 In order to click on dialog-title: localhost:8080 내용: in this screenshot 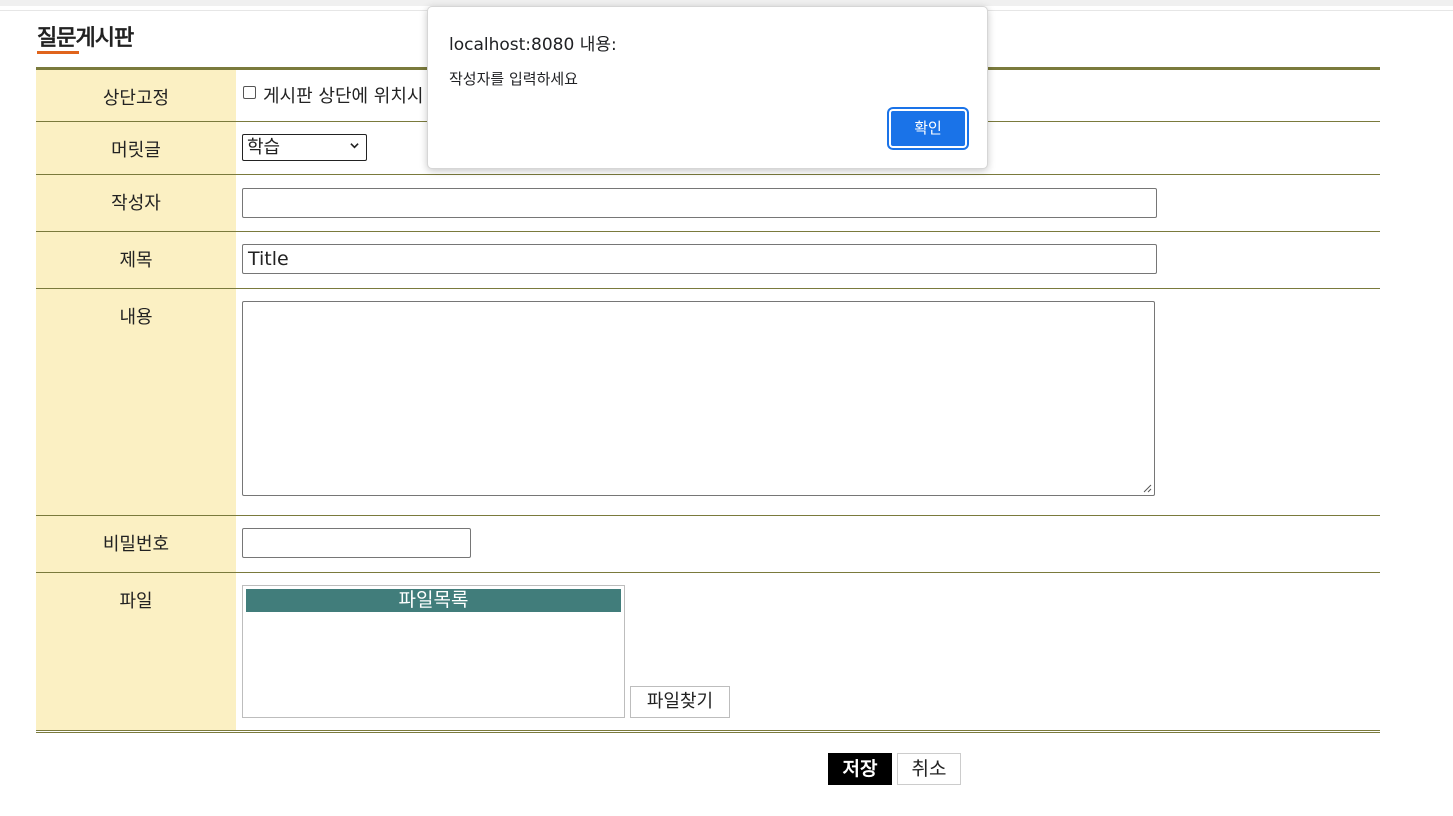, I will do `click(533, 45)`.